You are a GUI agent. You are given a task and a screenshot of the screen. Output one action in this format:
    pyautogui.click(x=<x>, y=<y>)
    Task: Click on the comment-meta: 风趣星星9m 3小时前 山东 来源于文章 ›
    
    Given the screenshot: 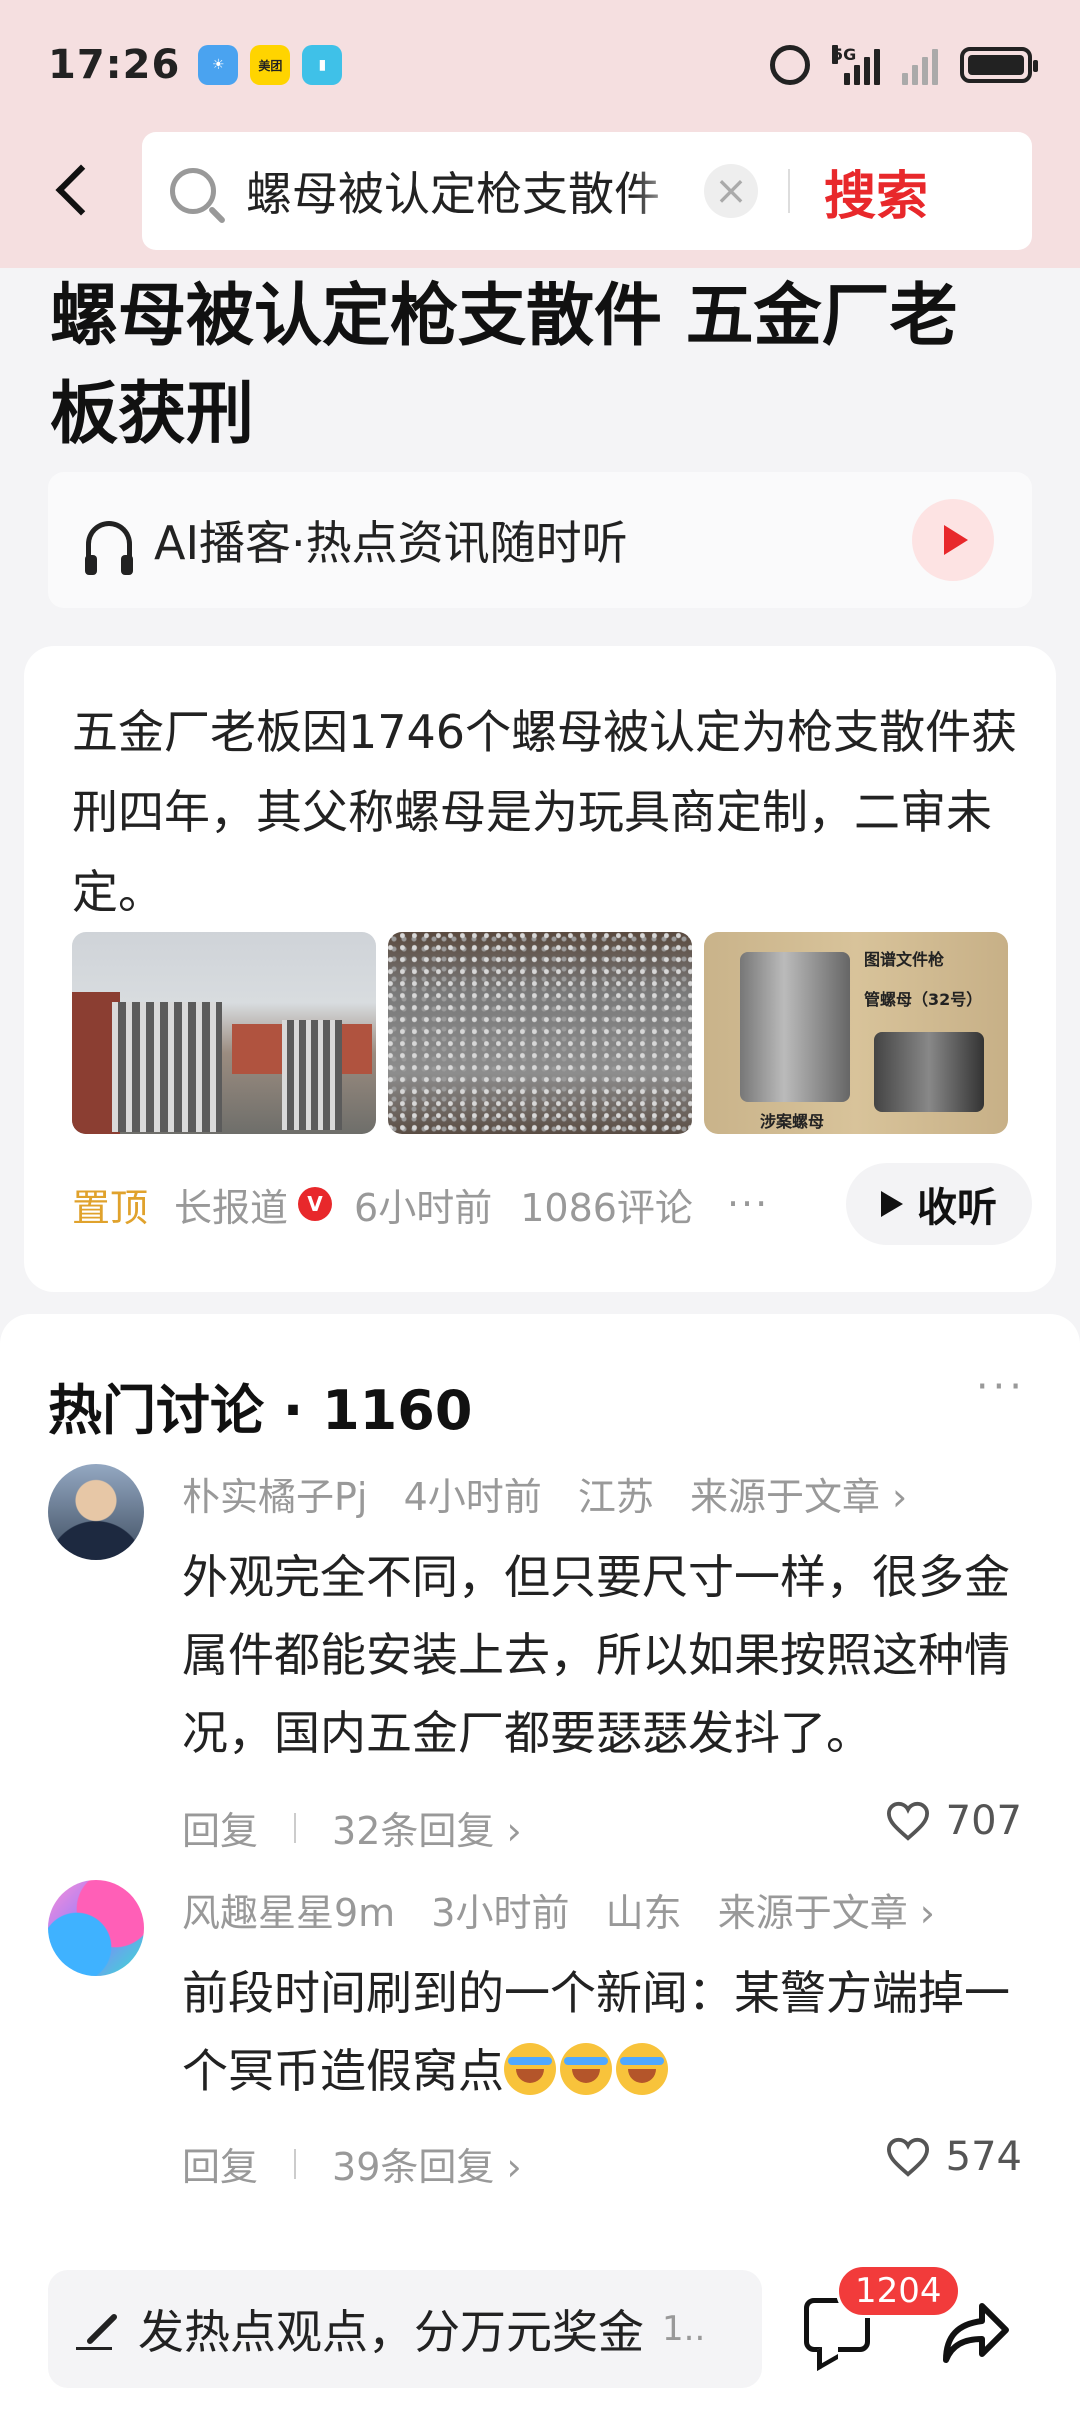 What is the action you would take?
    pyautogui.click(x=570, y=1909)
    